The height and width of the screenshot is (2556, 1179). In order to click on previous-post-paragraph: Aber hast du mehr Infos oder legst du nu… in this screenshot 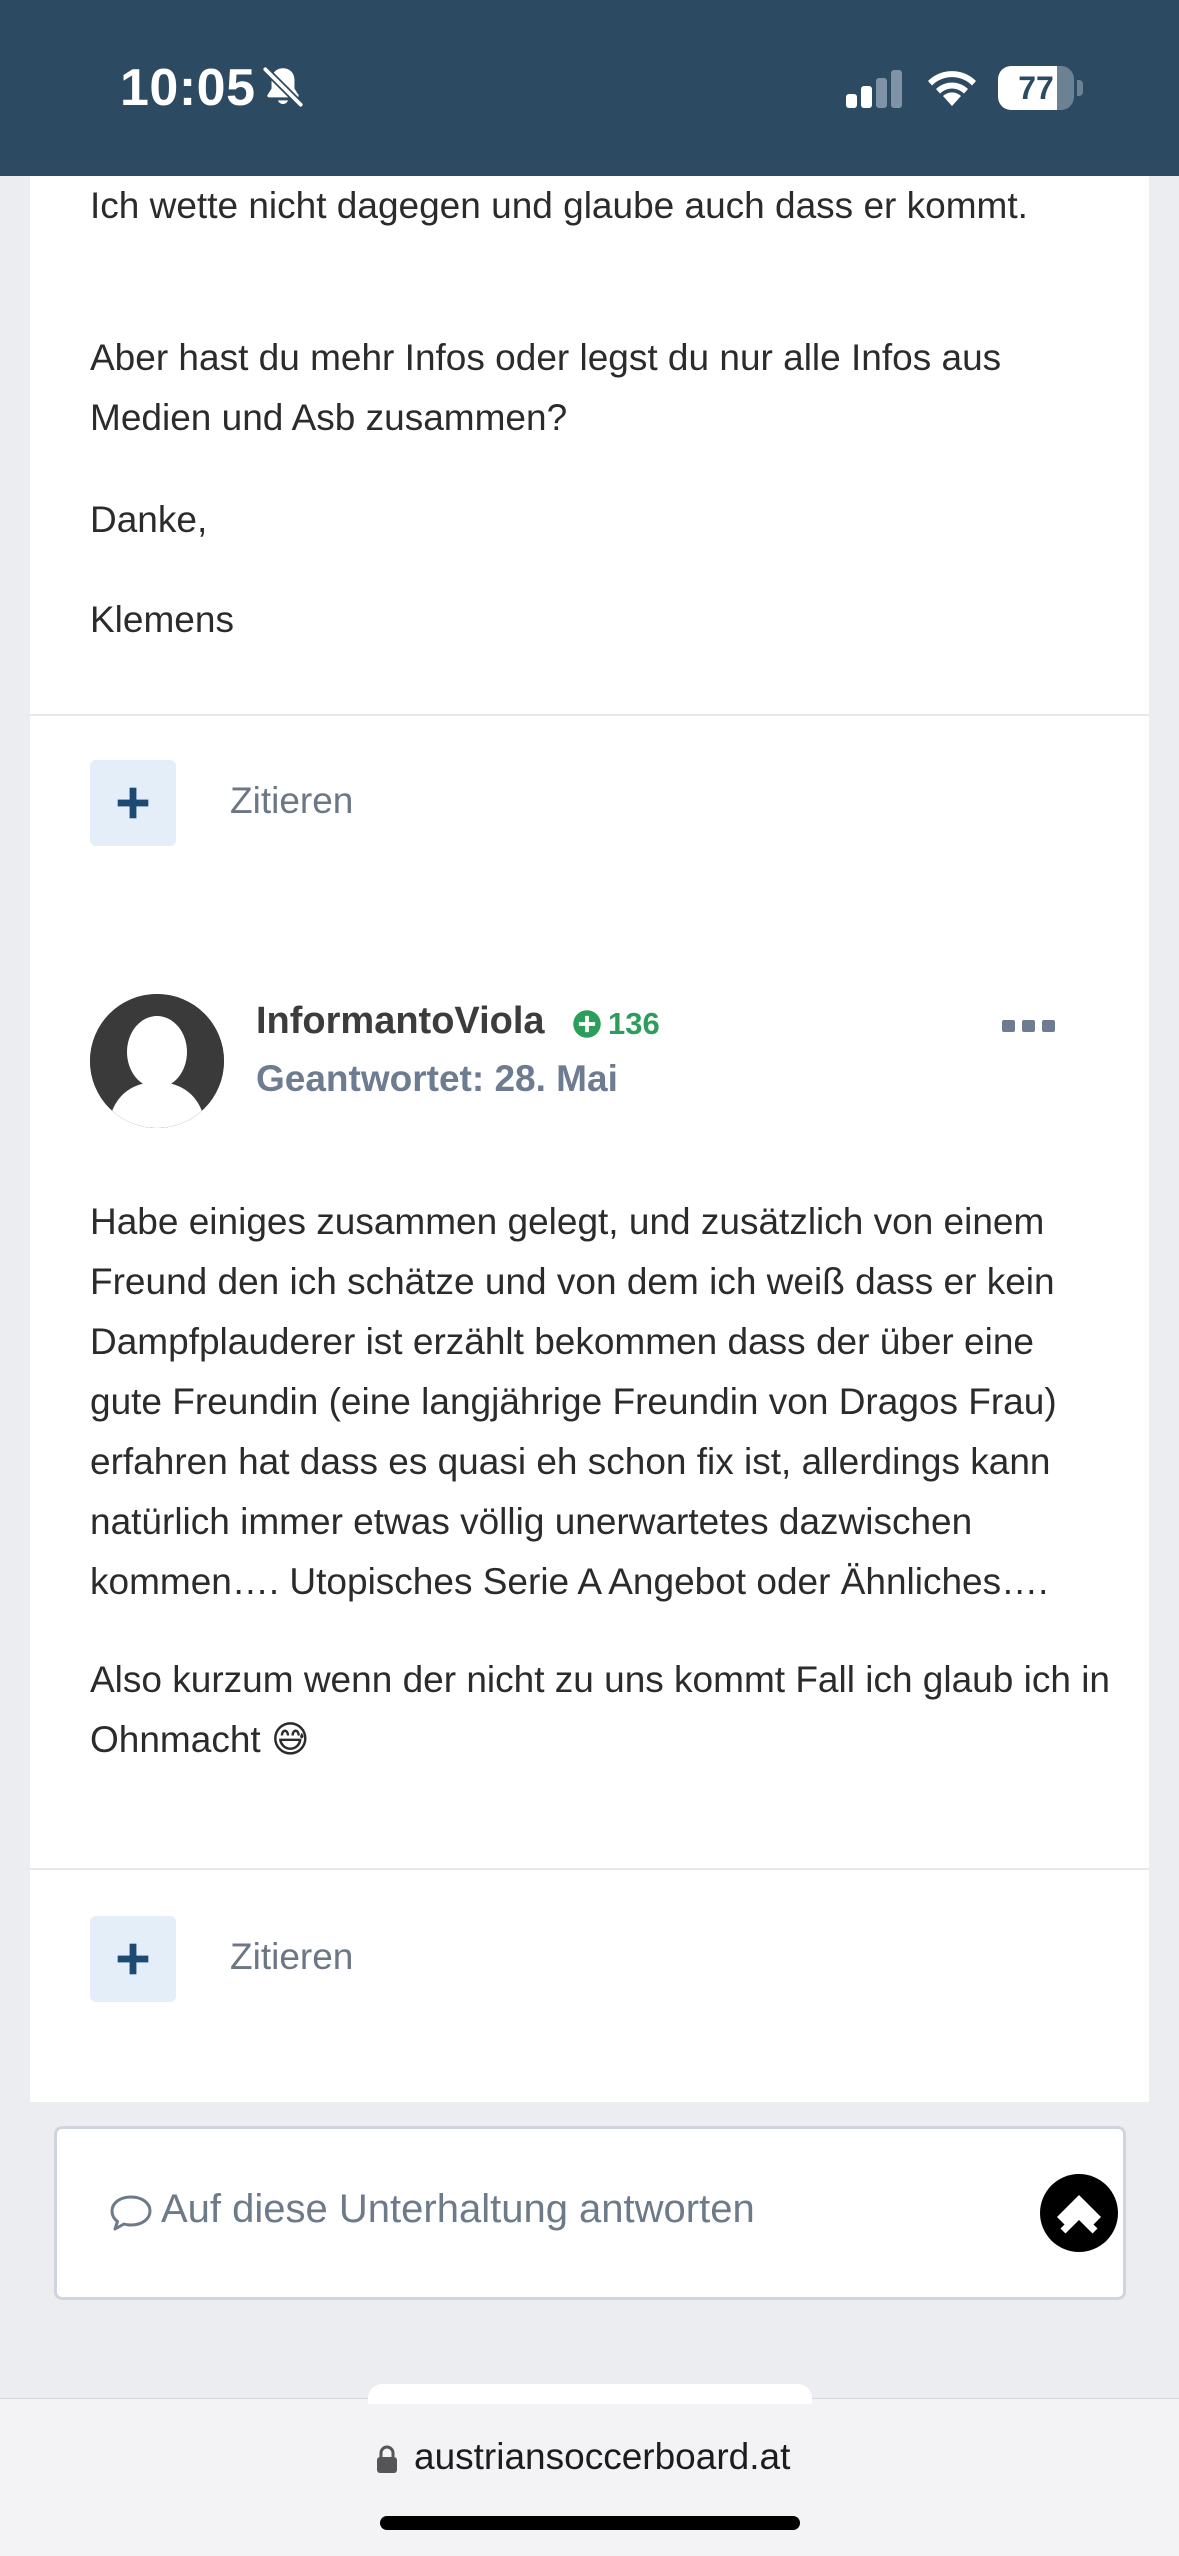, I will do `click(546, 387)`.